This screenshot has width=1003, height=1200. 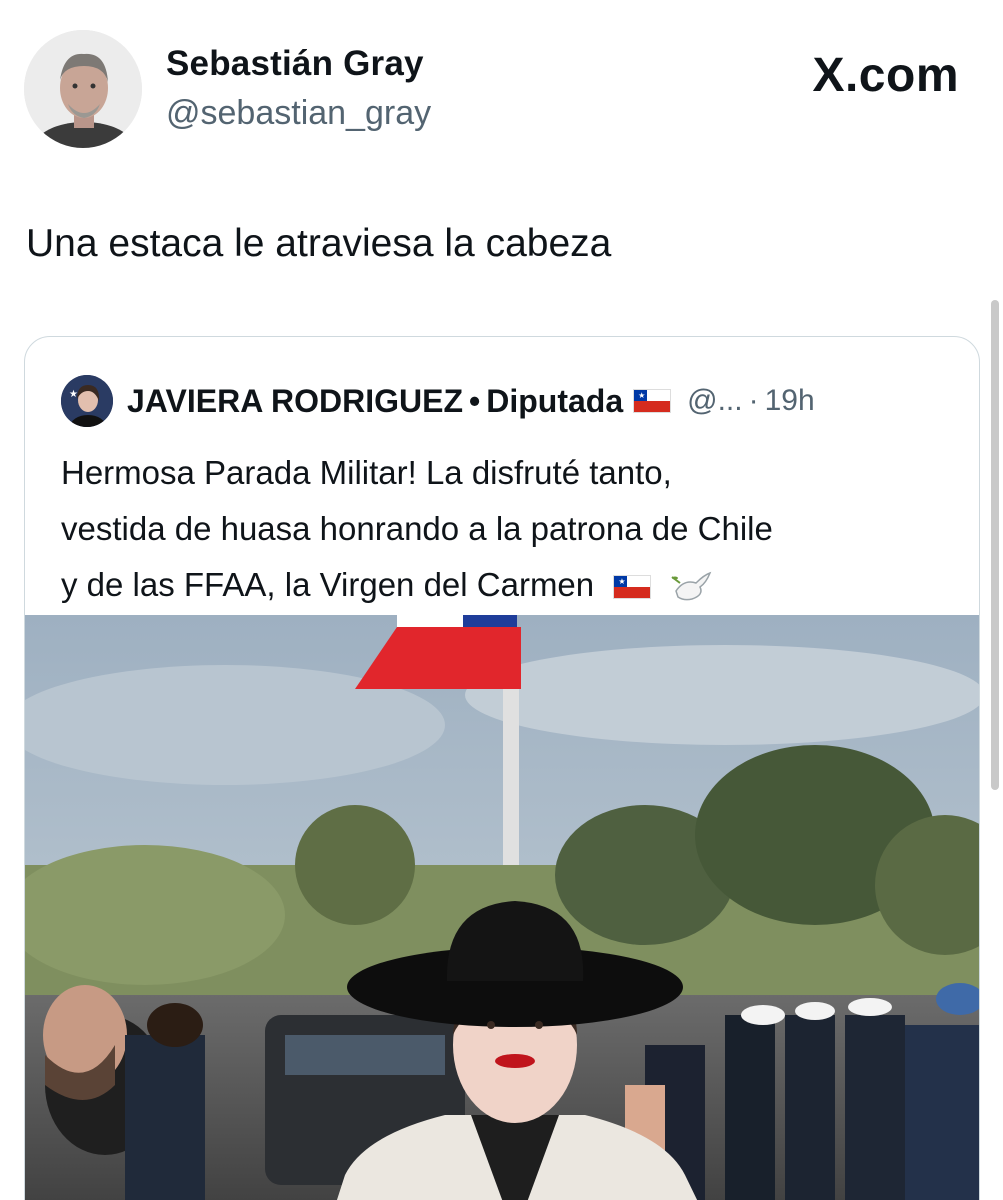 What do you see at coordinates (501, 85) in the screenshot?
I see `tweet-header: Sebastián Gray @sebastian_gray X.com` at bounding box center [501, 85].